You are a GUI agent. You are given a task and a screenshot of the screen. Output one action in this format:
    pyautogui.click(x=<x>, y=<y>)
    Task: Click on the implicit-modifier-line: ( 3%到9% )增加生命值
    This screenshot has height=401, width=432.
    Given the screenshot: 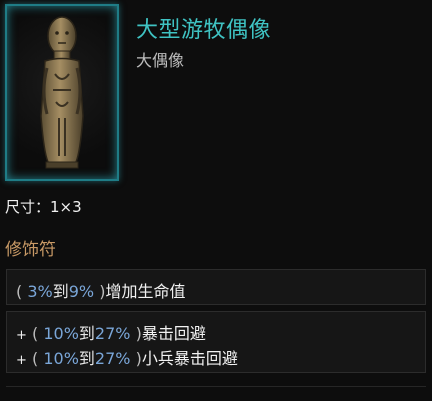 What is the action you would take?
    pyautogui.click(x=101, y=290)
    